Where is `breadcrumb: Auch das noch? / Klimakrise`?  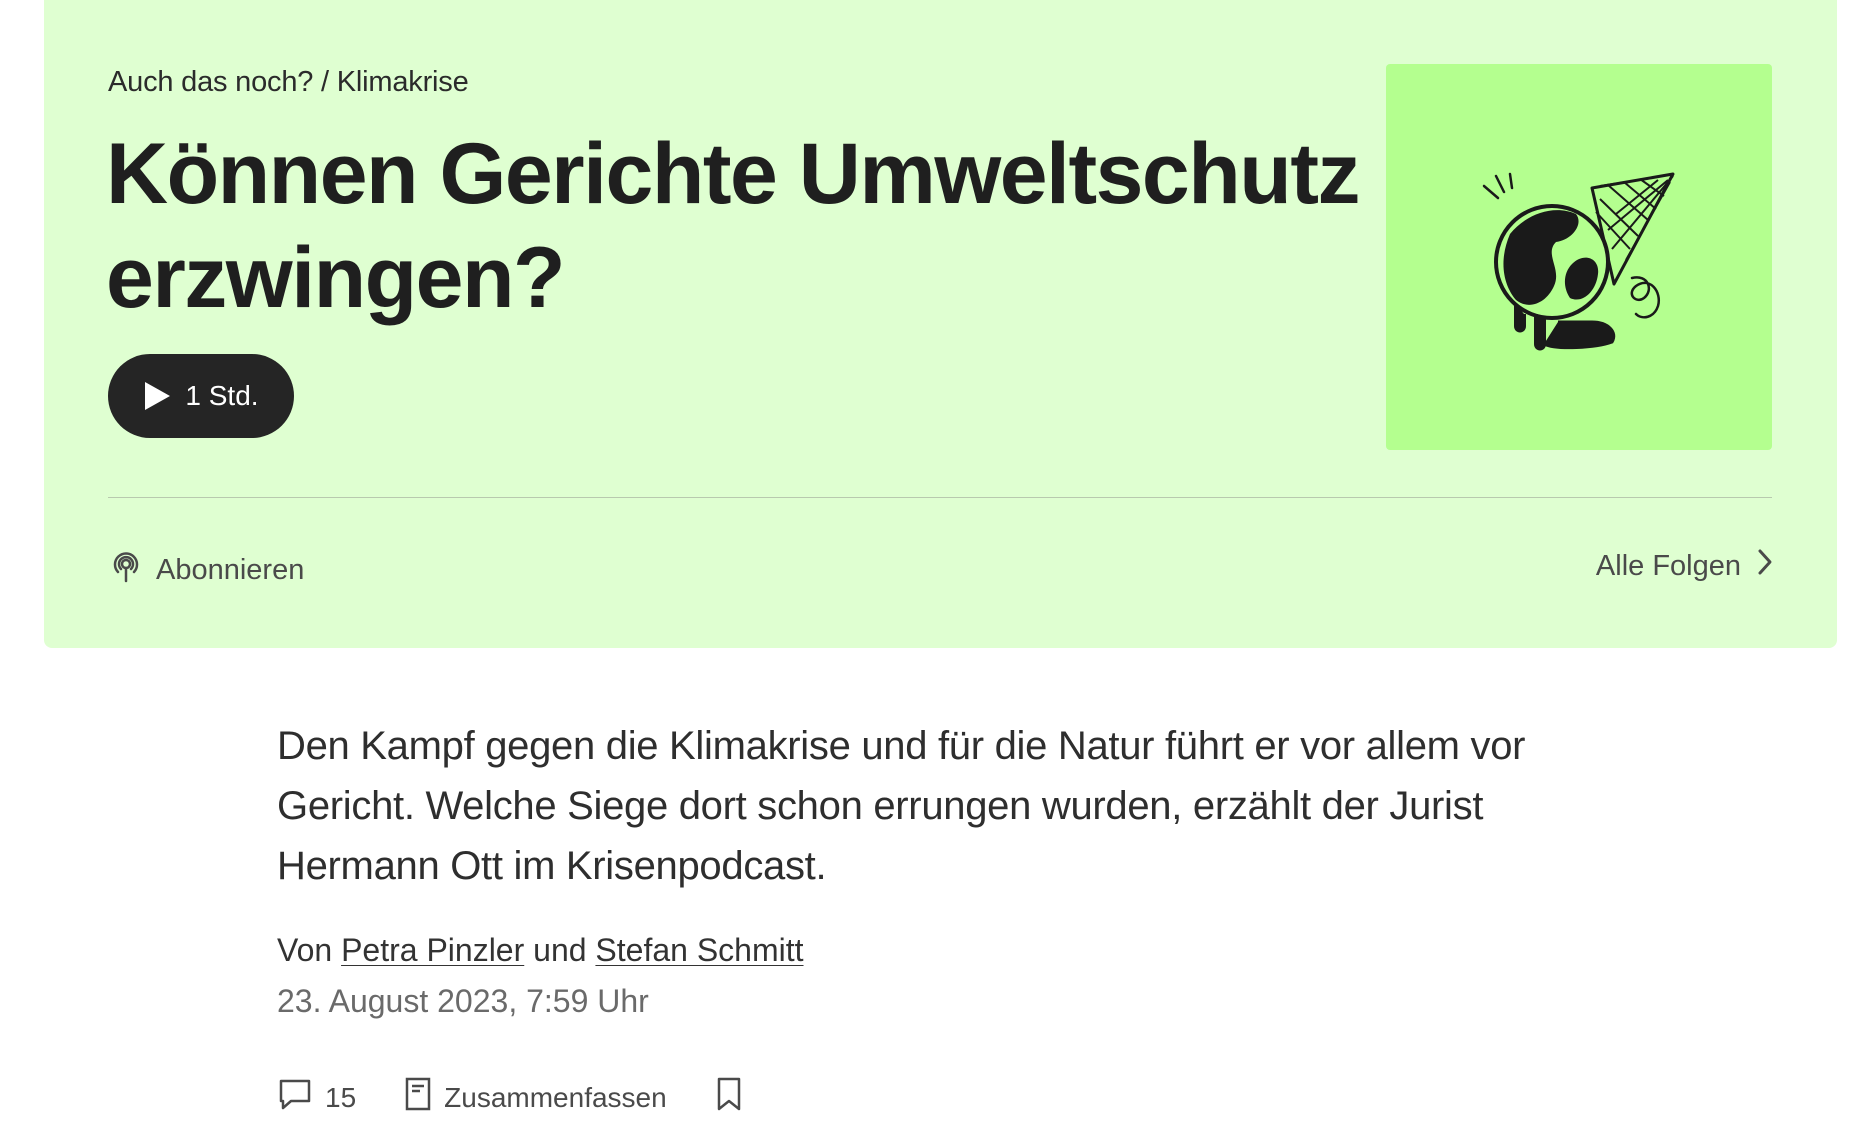
breadcrumb: Auch das noch? / Klimakrise is located at coordinates (288, 82).